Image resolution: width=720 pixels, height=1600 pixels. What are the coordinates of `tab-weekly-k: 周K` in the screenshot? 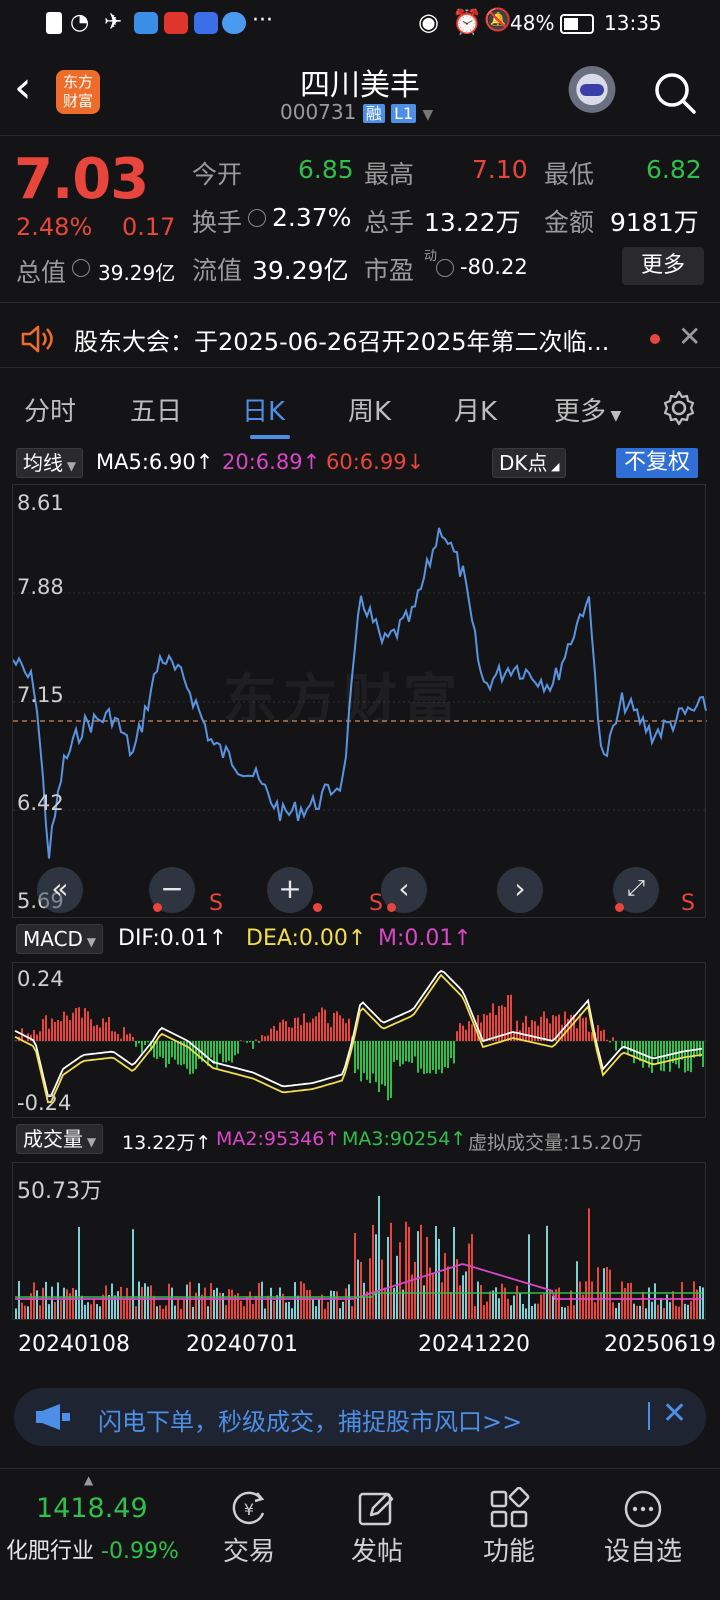 It's located at (369, 409).